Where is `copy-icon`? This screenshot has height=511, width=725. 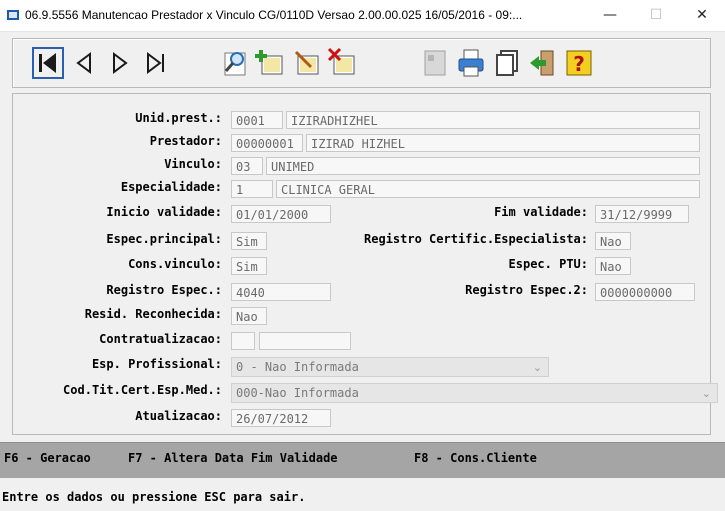 copy-icon is located at coordinates (507, 63).